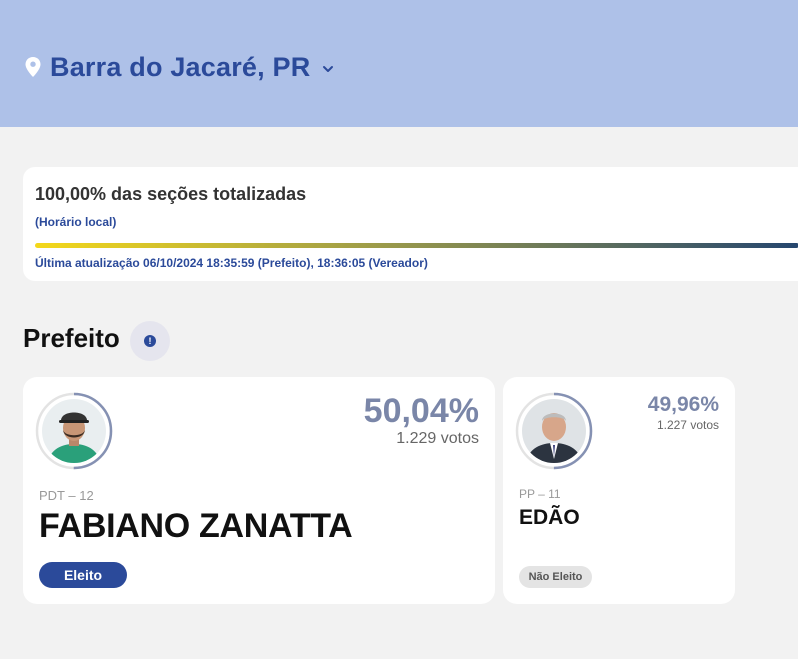 Image resolution: width=798 pixels, height=659 pixels. I want to click on progress-bar-fill, so click(416, 245).